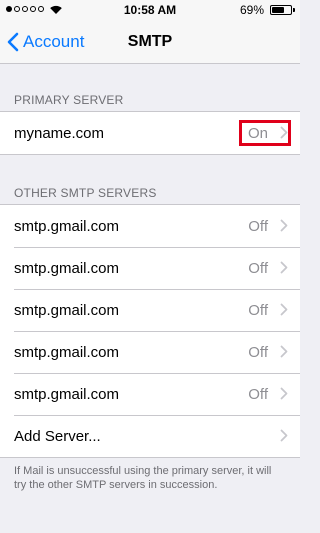  I want to click on page-title: SMTP, so click(150, 41).